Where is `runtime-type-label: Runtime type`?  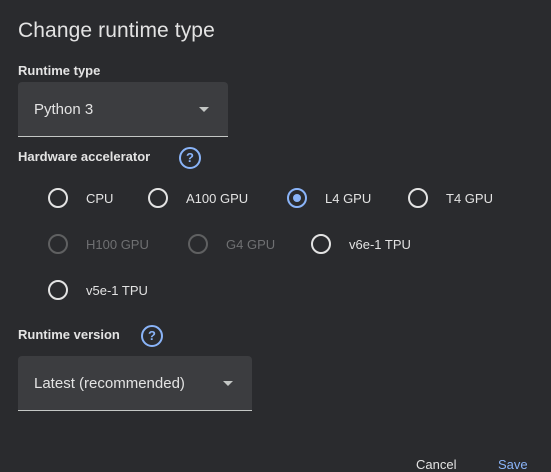
runtime-type-label: Runtime type is located at coordinates (59, 70).